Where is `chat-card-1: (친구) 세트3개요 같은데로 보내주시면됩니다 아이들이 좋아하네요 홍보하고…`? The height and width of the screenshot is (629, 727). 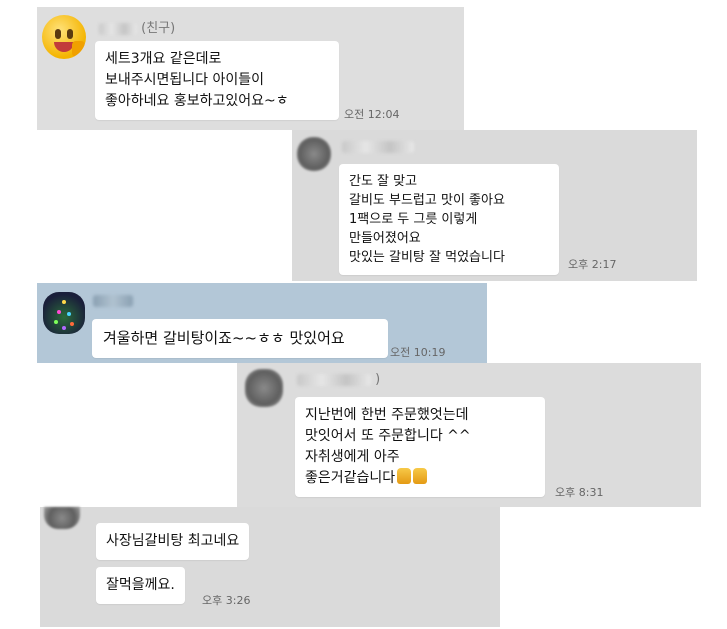 chat-card-1: (친구) 세트3개요 같은데로 보내주시면됩니다 아이들이 좋아하네요 홍보하고… is located at coordinates (250, 68).